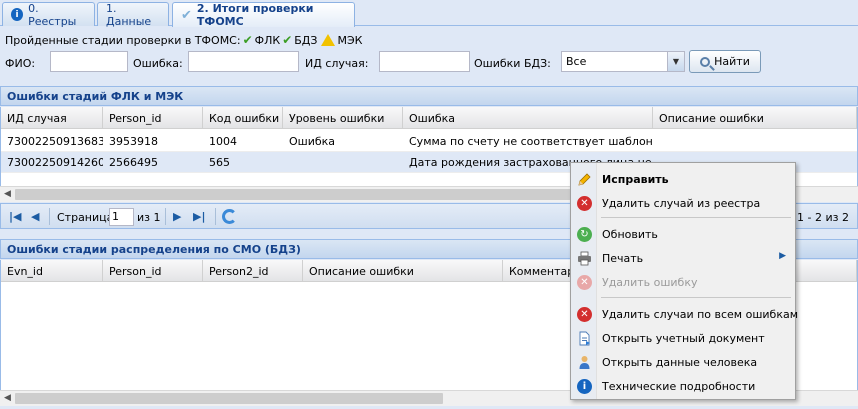  I want to click on pencil-icon, so click(584, 179).